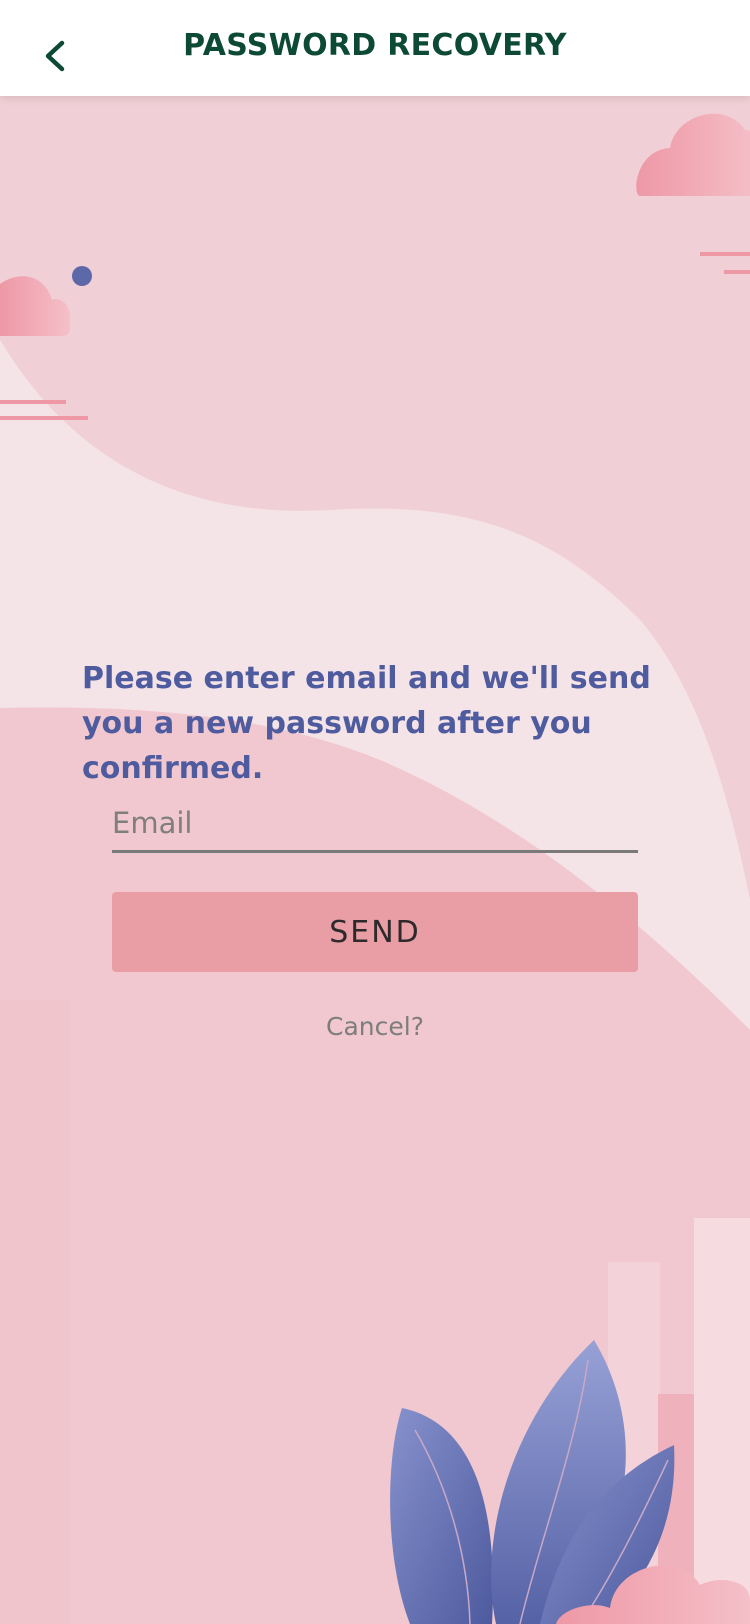 The height and width of the screenshot is (1624, 750). Describe the element at coordinates (375, 824) in the screenshot. I see `email-input` at that location.